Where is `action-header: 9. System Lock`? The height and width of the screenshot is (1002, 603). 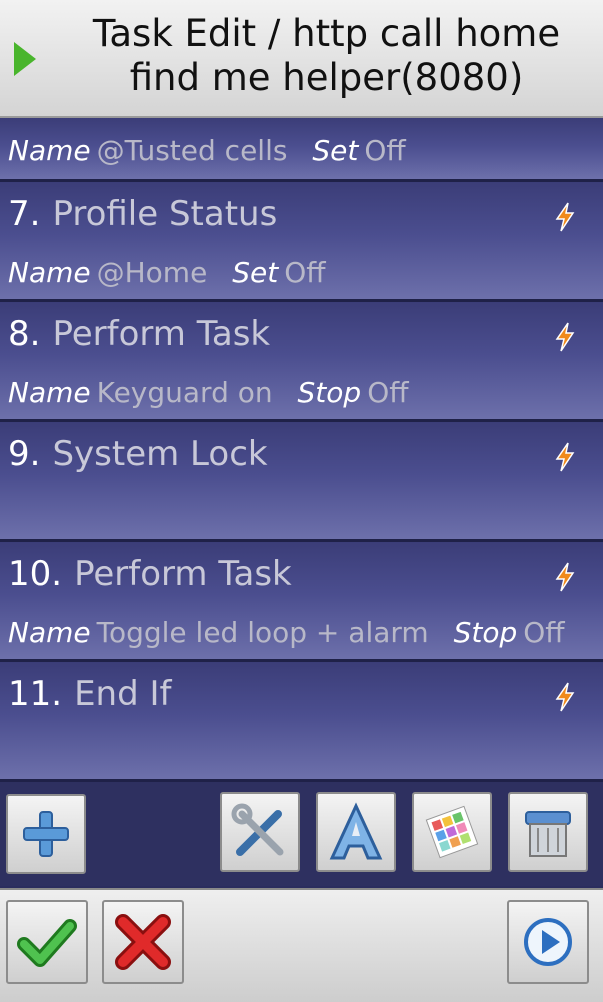
action-header: 9. System Lock is located at coordinates (138, 454).